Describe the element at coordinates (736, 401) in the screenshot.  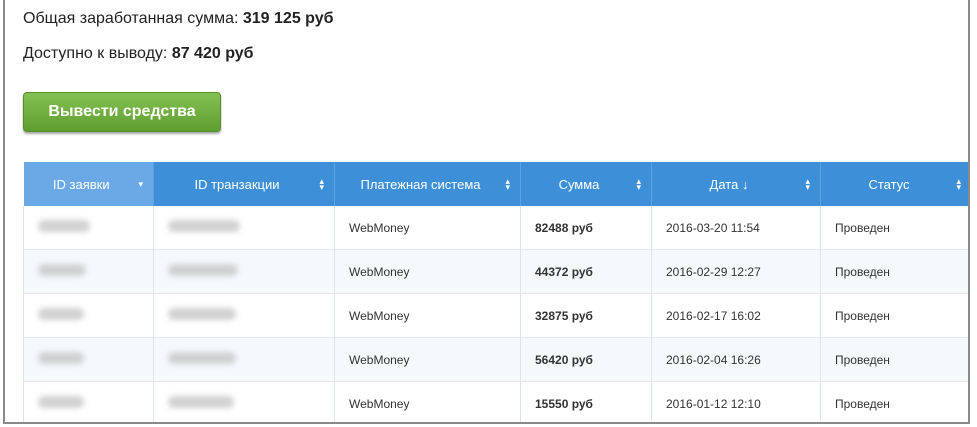
I see `date-cell: 2016-01-12 12:10` at that location.